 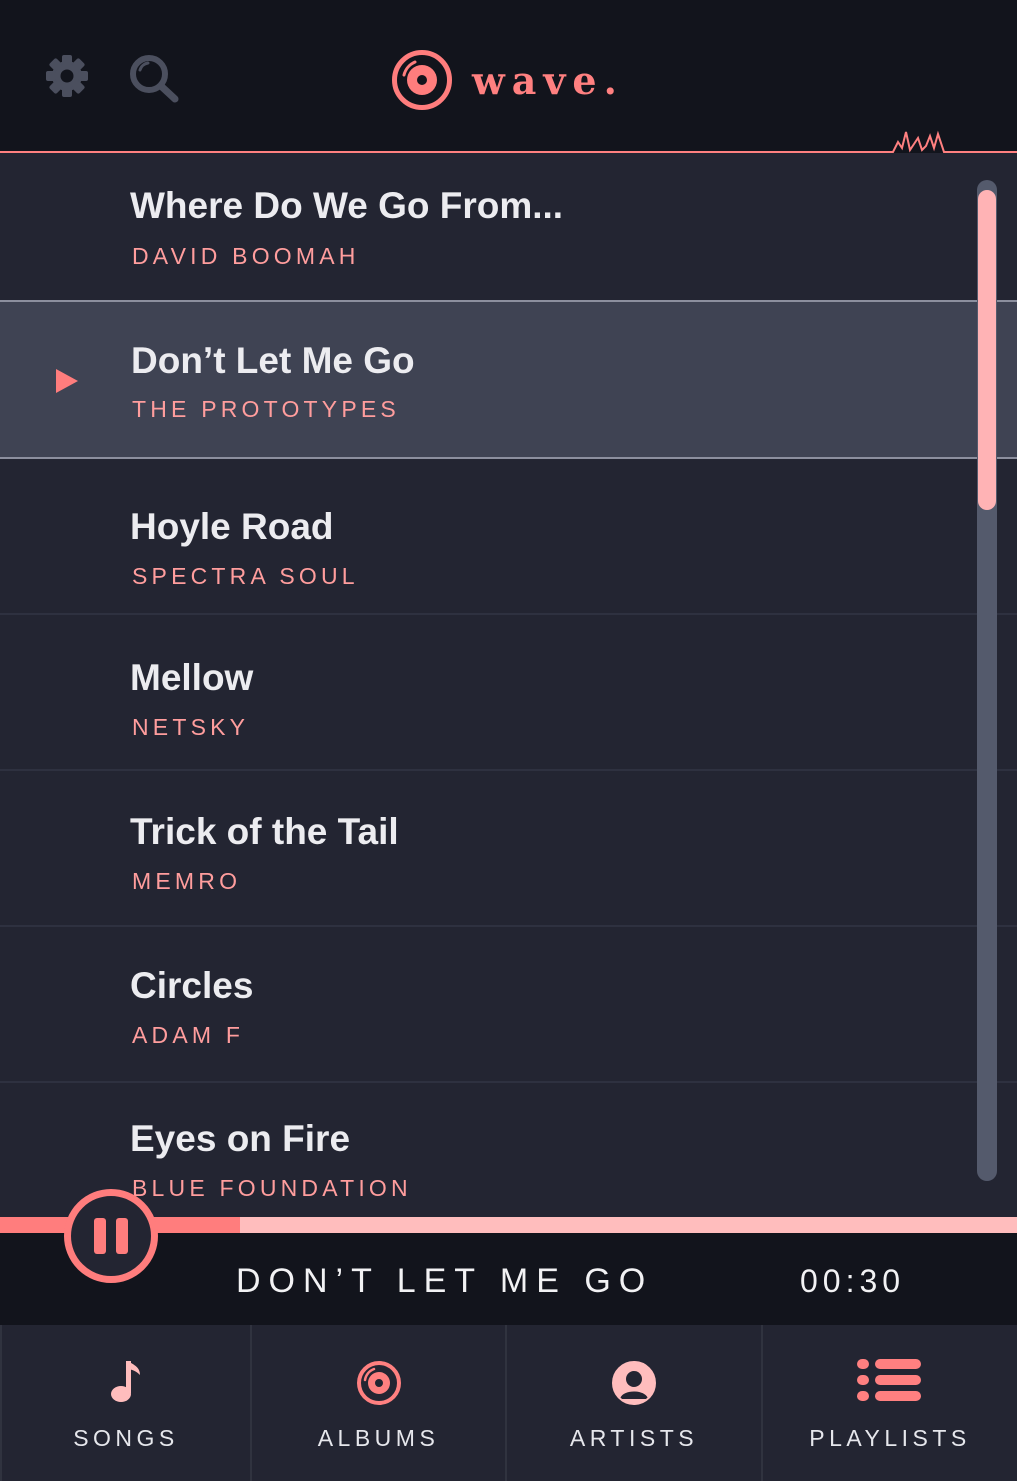 What do you see at coordinates (508, 693) in the screenshot?
I see `song-row: Mellow NETSKY` at bounding box center [508, 693].